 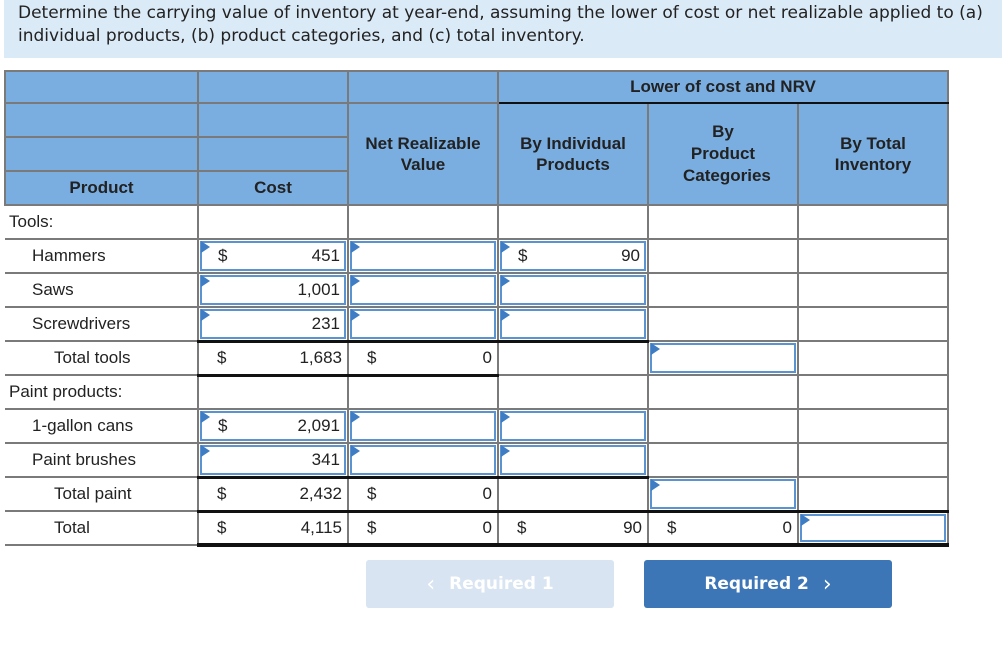 I want to click on category-total: $0, so click(x=723, y=528).